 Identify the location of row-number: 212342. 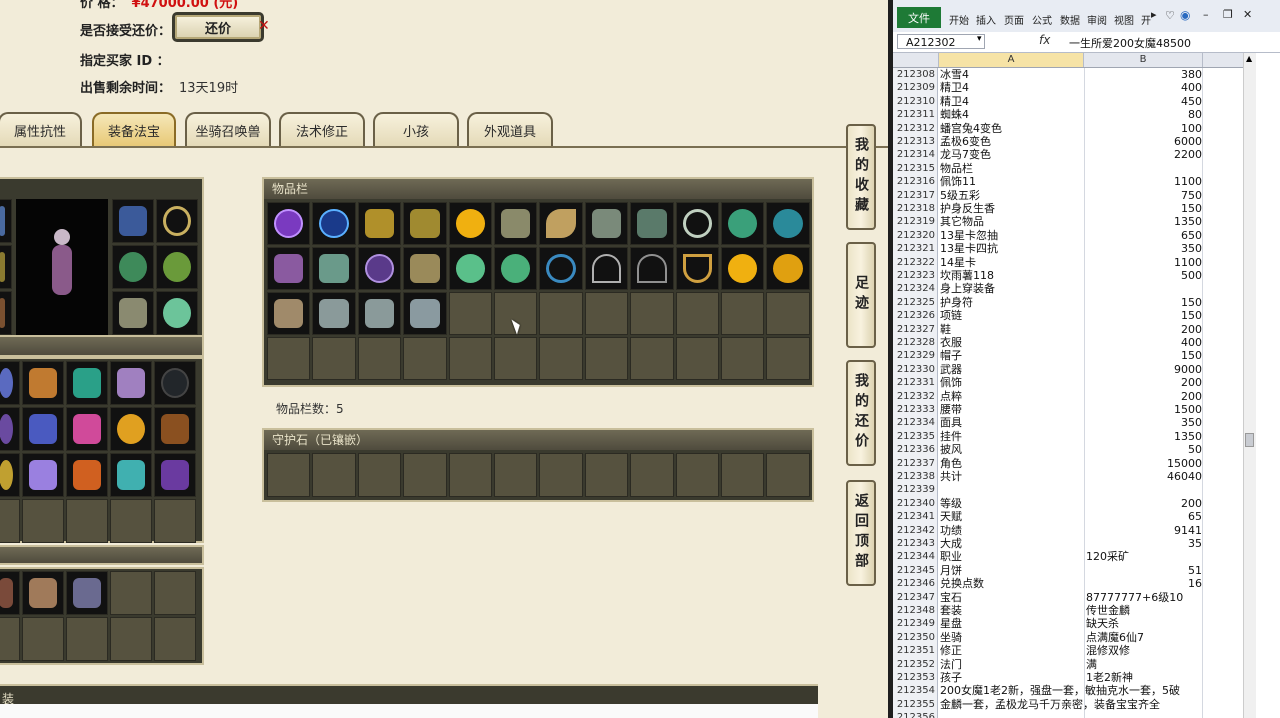
(915, 530).